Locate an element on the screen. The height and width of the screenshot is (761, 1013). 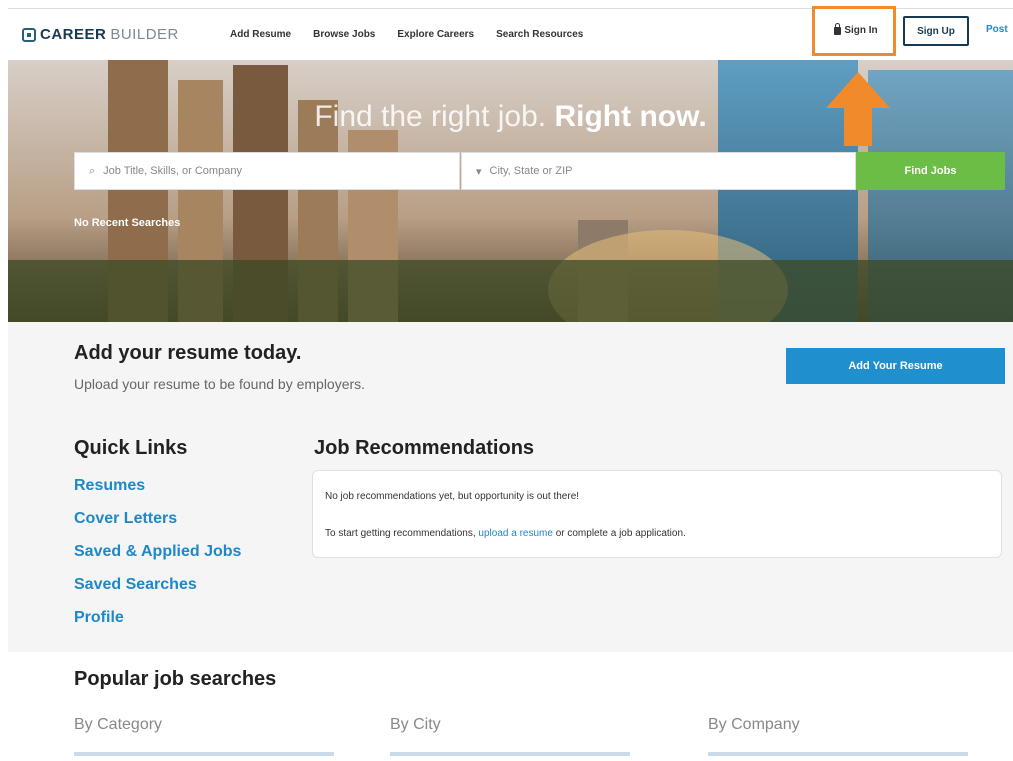
nav-explore-careers: Explore Careers is located at coordinates (435, 34).